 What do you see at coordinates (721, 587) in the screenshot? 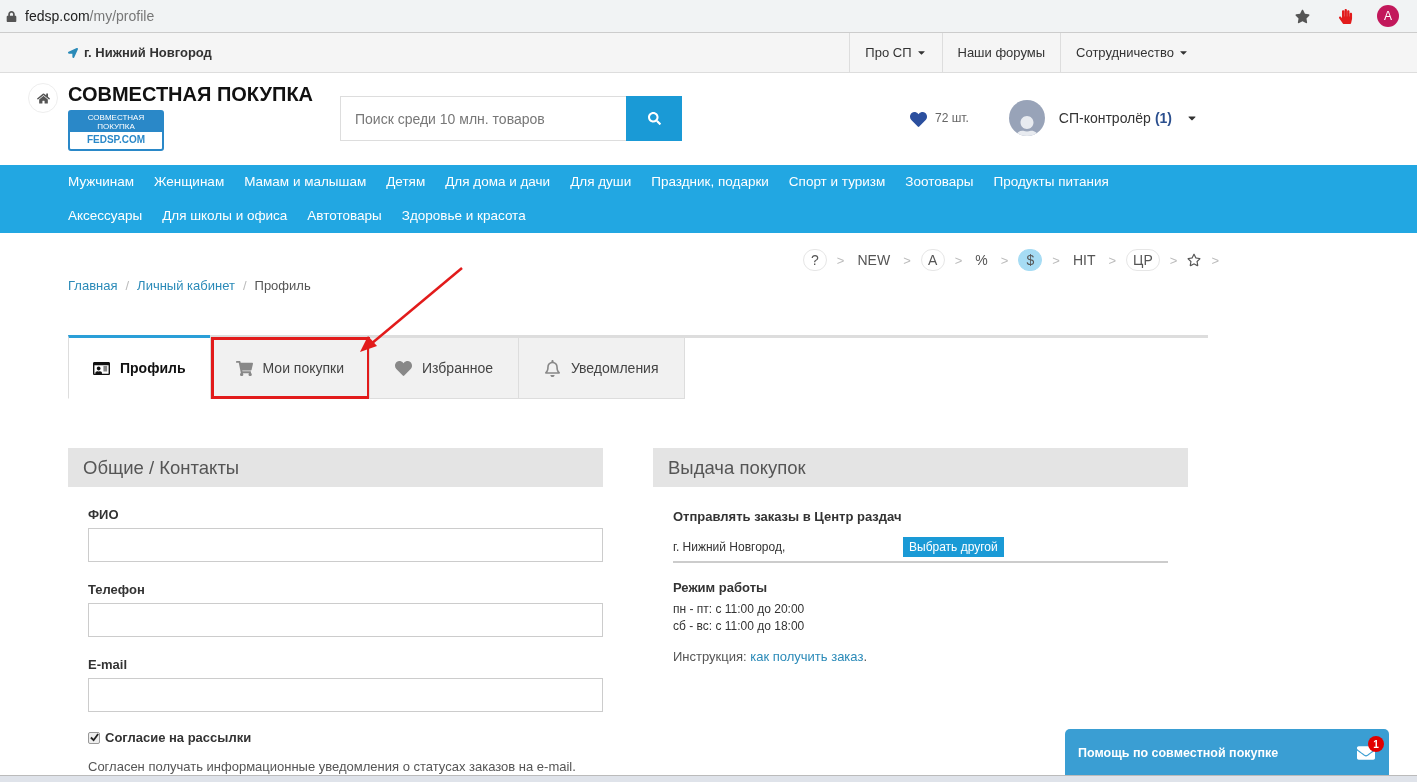
I see `hours-title: Режим работы` at bounding box center [721, 587].